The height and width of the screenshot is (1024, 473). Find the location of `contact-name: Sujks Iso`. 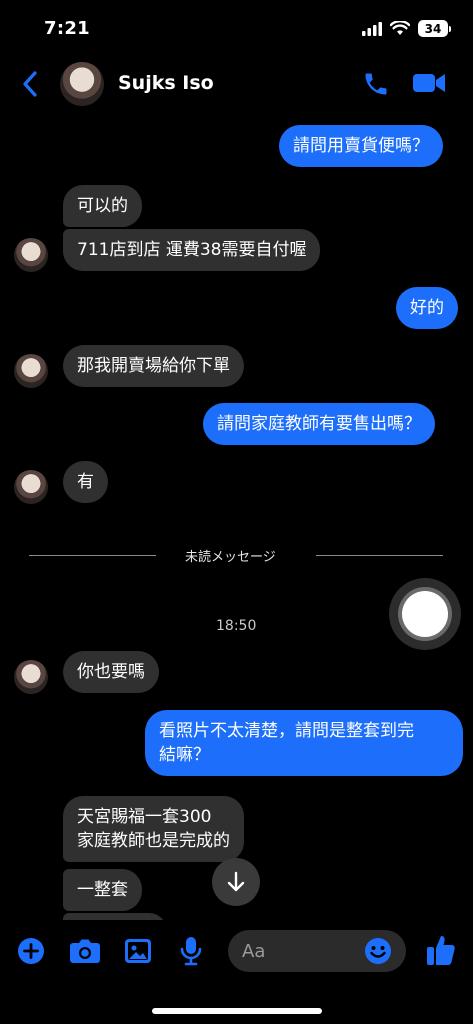

contact-name: Sujks Iso is located at coordinates (166, 83).